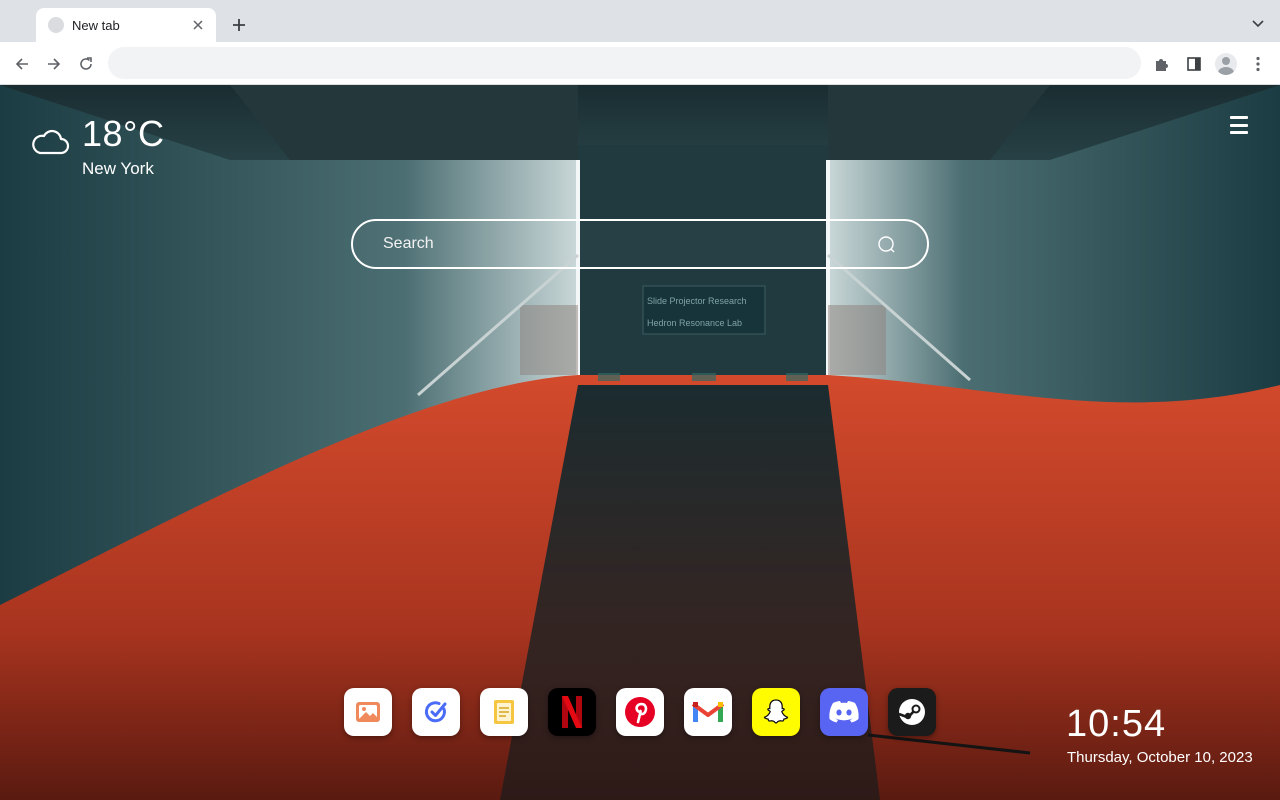  I want to click on city-name: New York, so click(118, 168).